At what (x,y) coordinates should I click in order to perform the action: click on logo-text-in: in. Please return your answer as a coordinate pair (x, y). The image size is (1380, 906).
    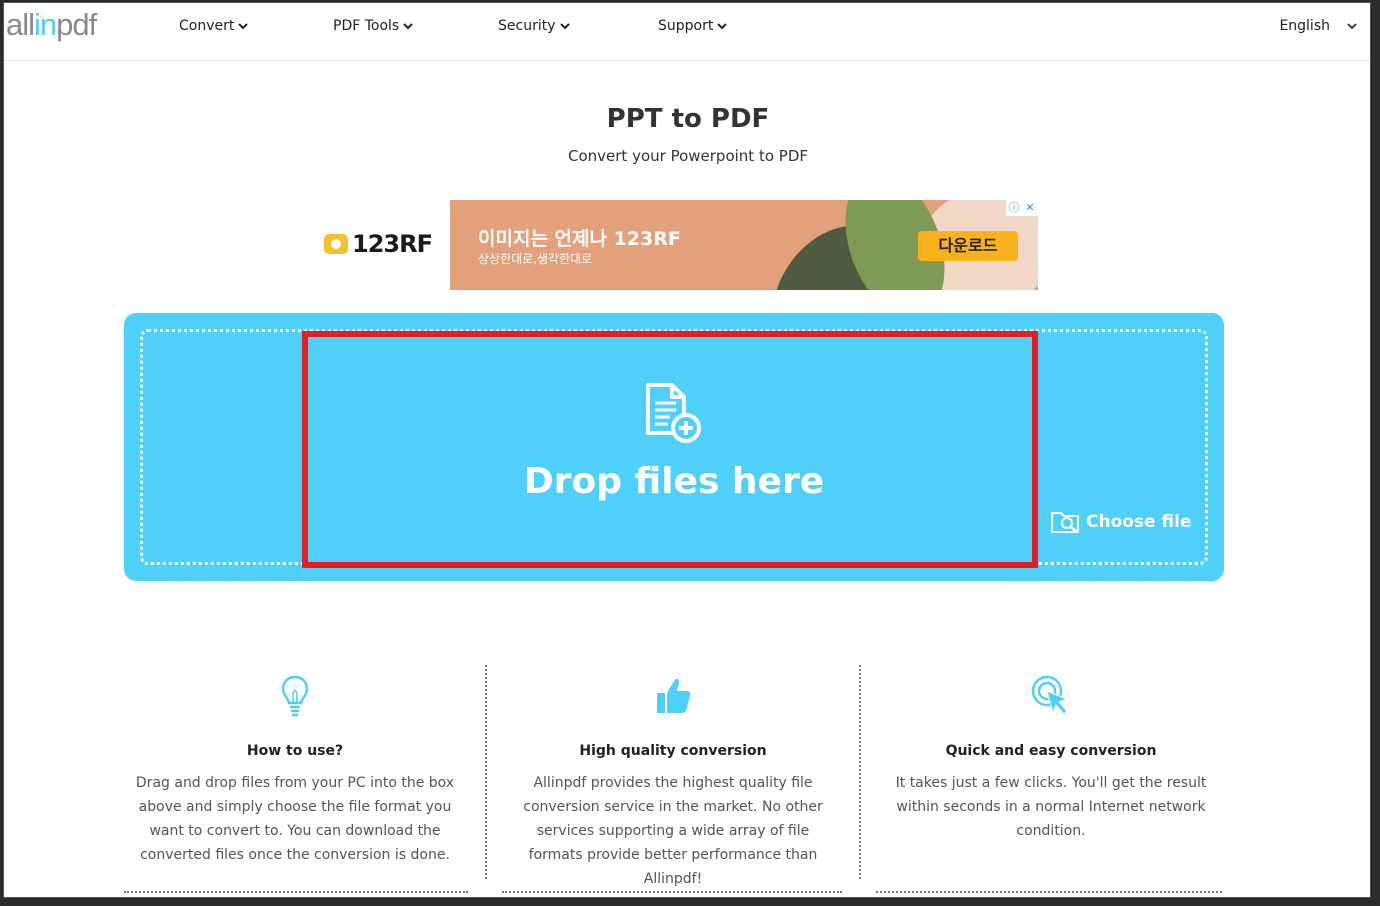
    Looking at the image, I should click on (45, 24).